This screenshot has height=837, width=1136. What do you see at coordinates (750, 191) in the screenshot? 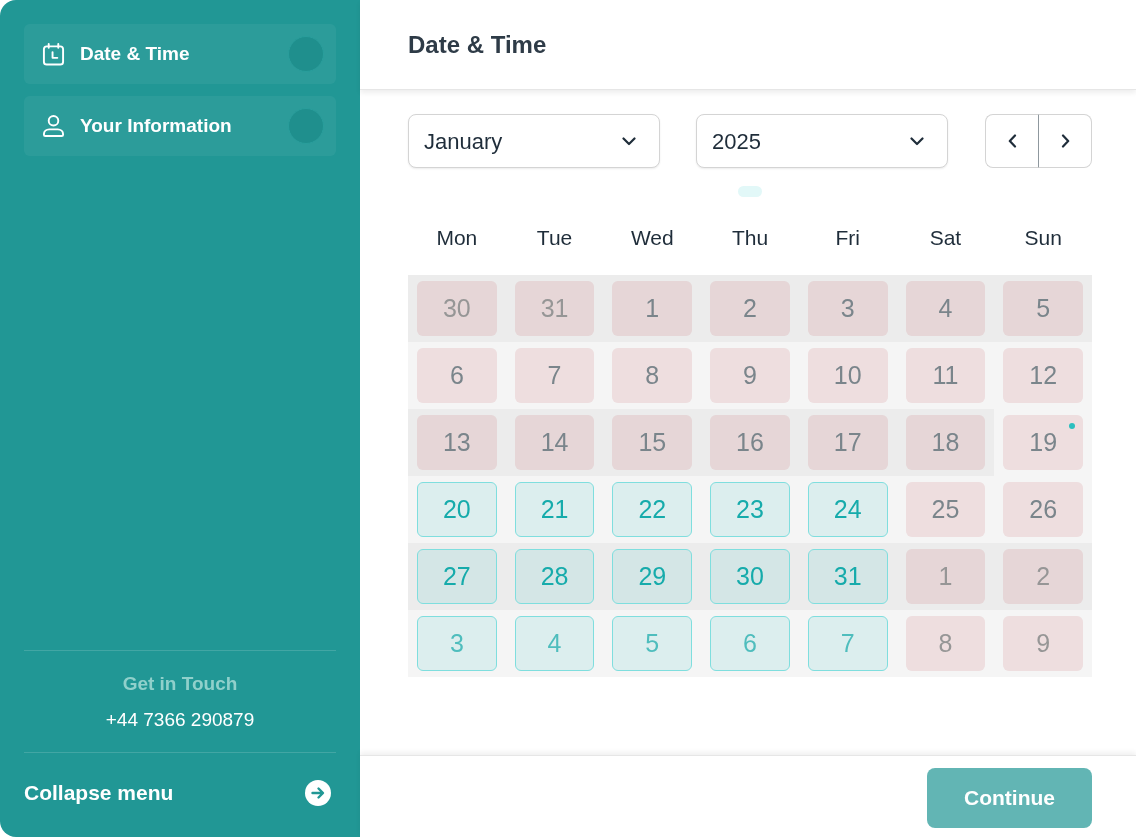
I see `pill-indicator-icon` at bounding box center [750, 191].